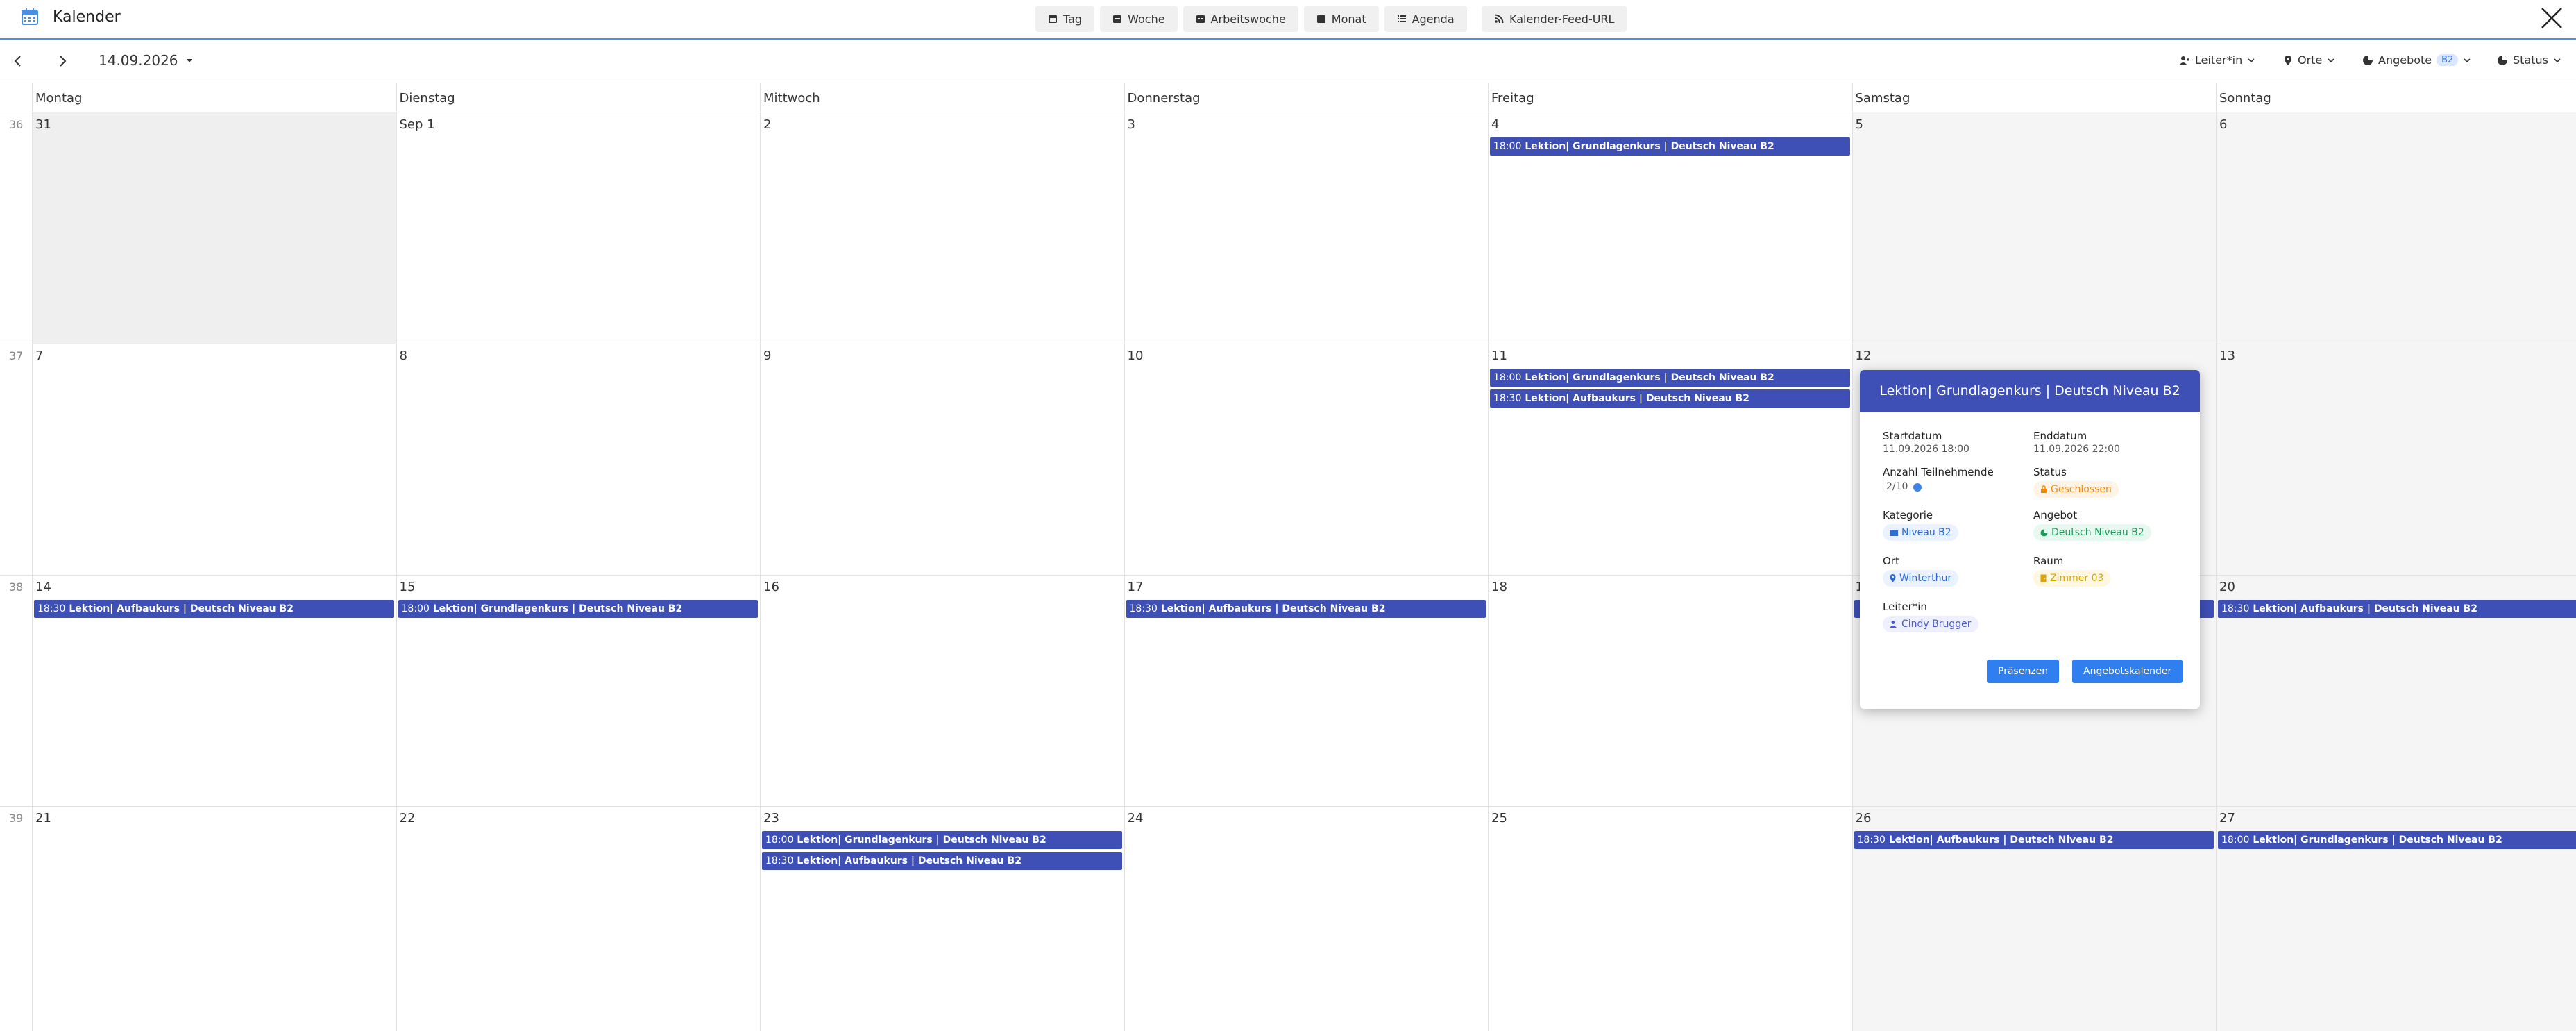 Image resolution: width=2576 pixels, height=1031 pixels. I want to click on week-number: 38, so click(16, 587).